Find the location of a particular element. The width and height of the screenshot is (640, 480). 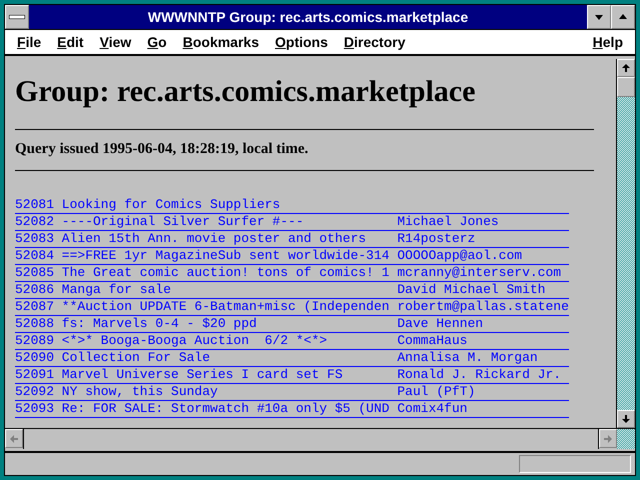

article-link: 52083 Alien 15th Ann. movie poster and others R14posterz is located at coordinates (292, 239).